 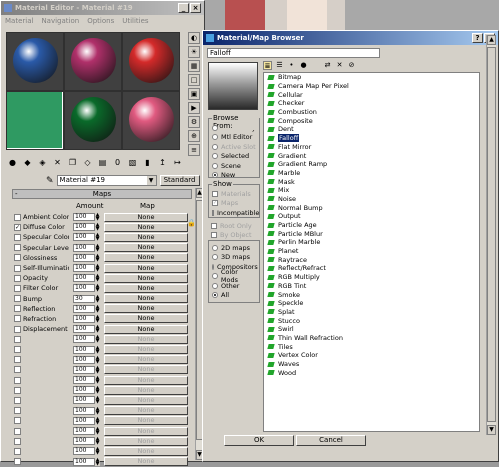 What do you see at coordinates (371, 181) in the screenshot?
I see `map-list-item: Mask` at bounding box center [371, 181].